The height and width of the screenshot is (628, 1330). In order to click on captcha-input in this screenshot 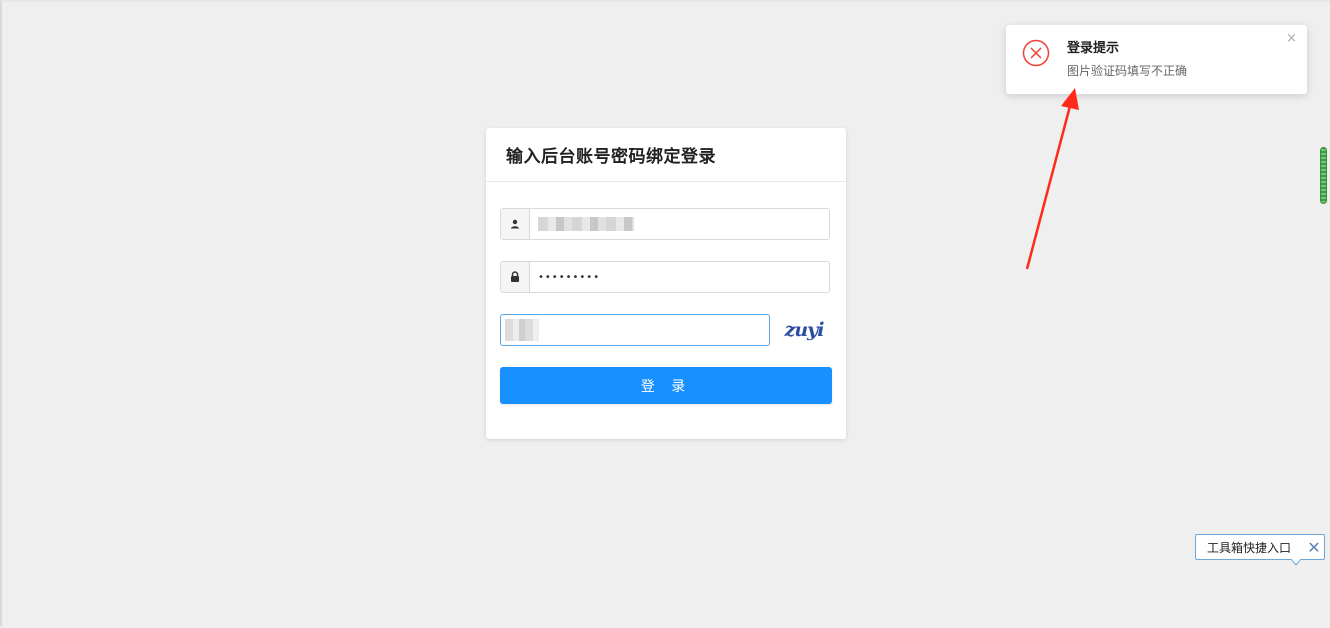, I will do `click(635, 330)`.